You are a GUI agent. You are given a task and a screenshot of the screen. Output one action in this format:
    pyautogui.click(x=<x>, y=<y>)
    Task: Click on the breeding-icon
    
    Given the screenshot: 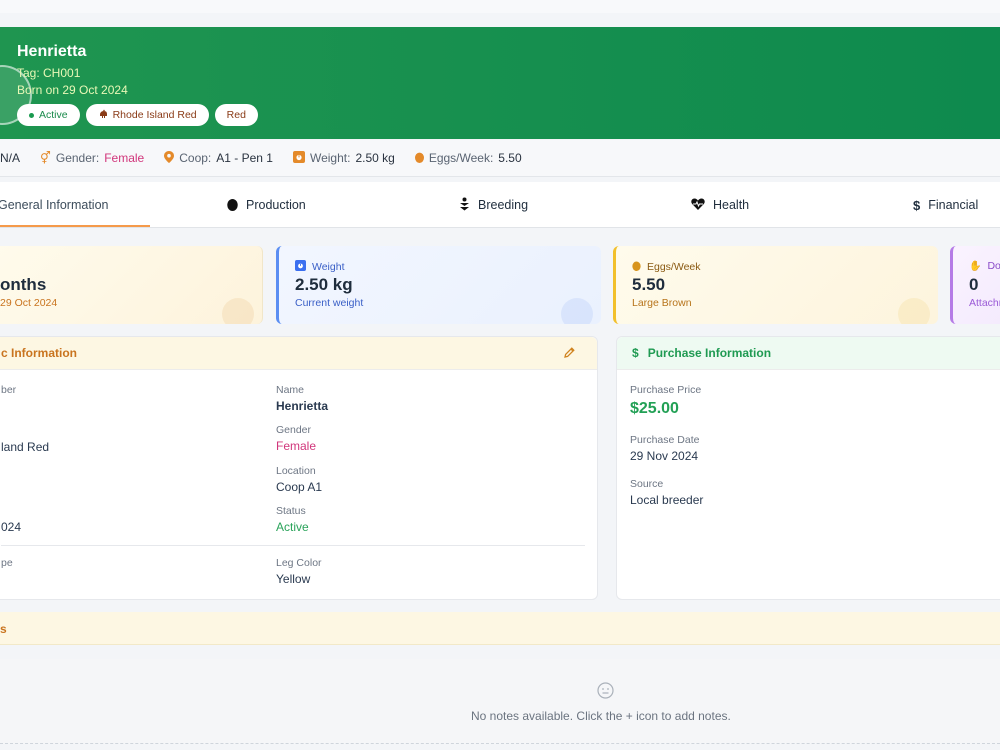 What is the action you would take?
    pyautogui.click(x=464, y=205)
    